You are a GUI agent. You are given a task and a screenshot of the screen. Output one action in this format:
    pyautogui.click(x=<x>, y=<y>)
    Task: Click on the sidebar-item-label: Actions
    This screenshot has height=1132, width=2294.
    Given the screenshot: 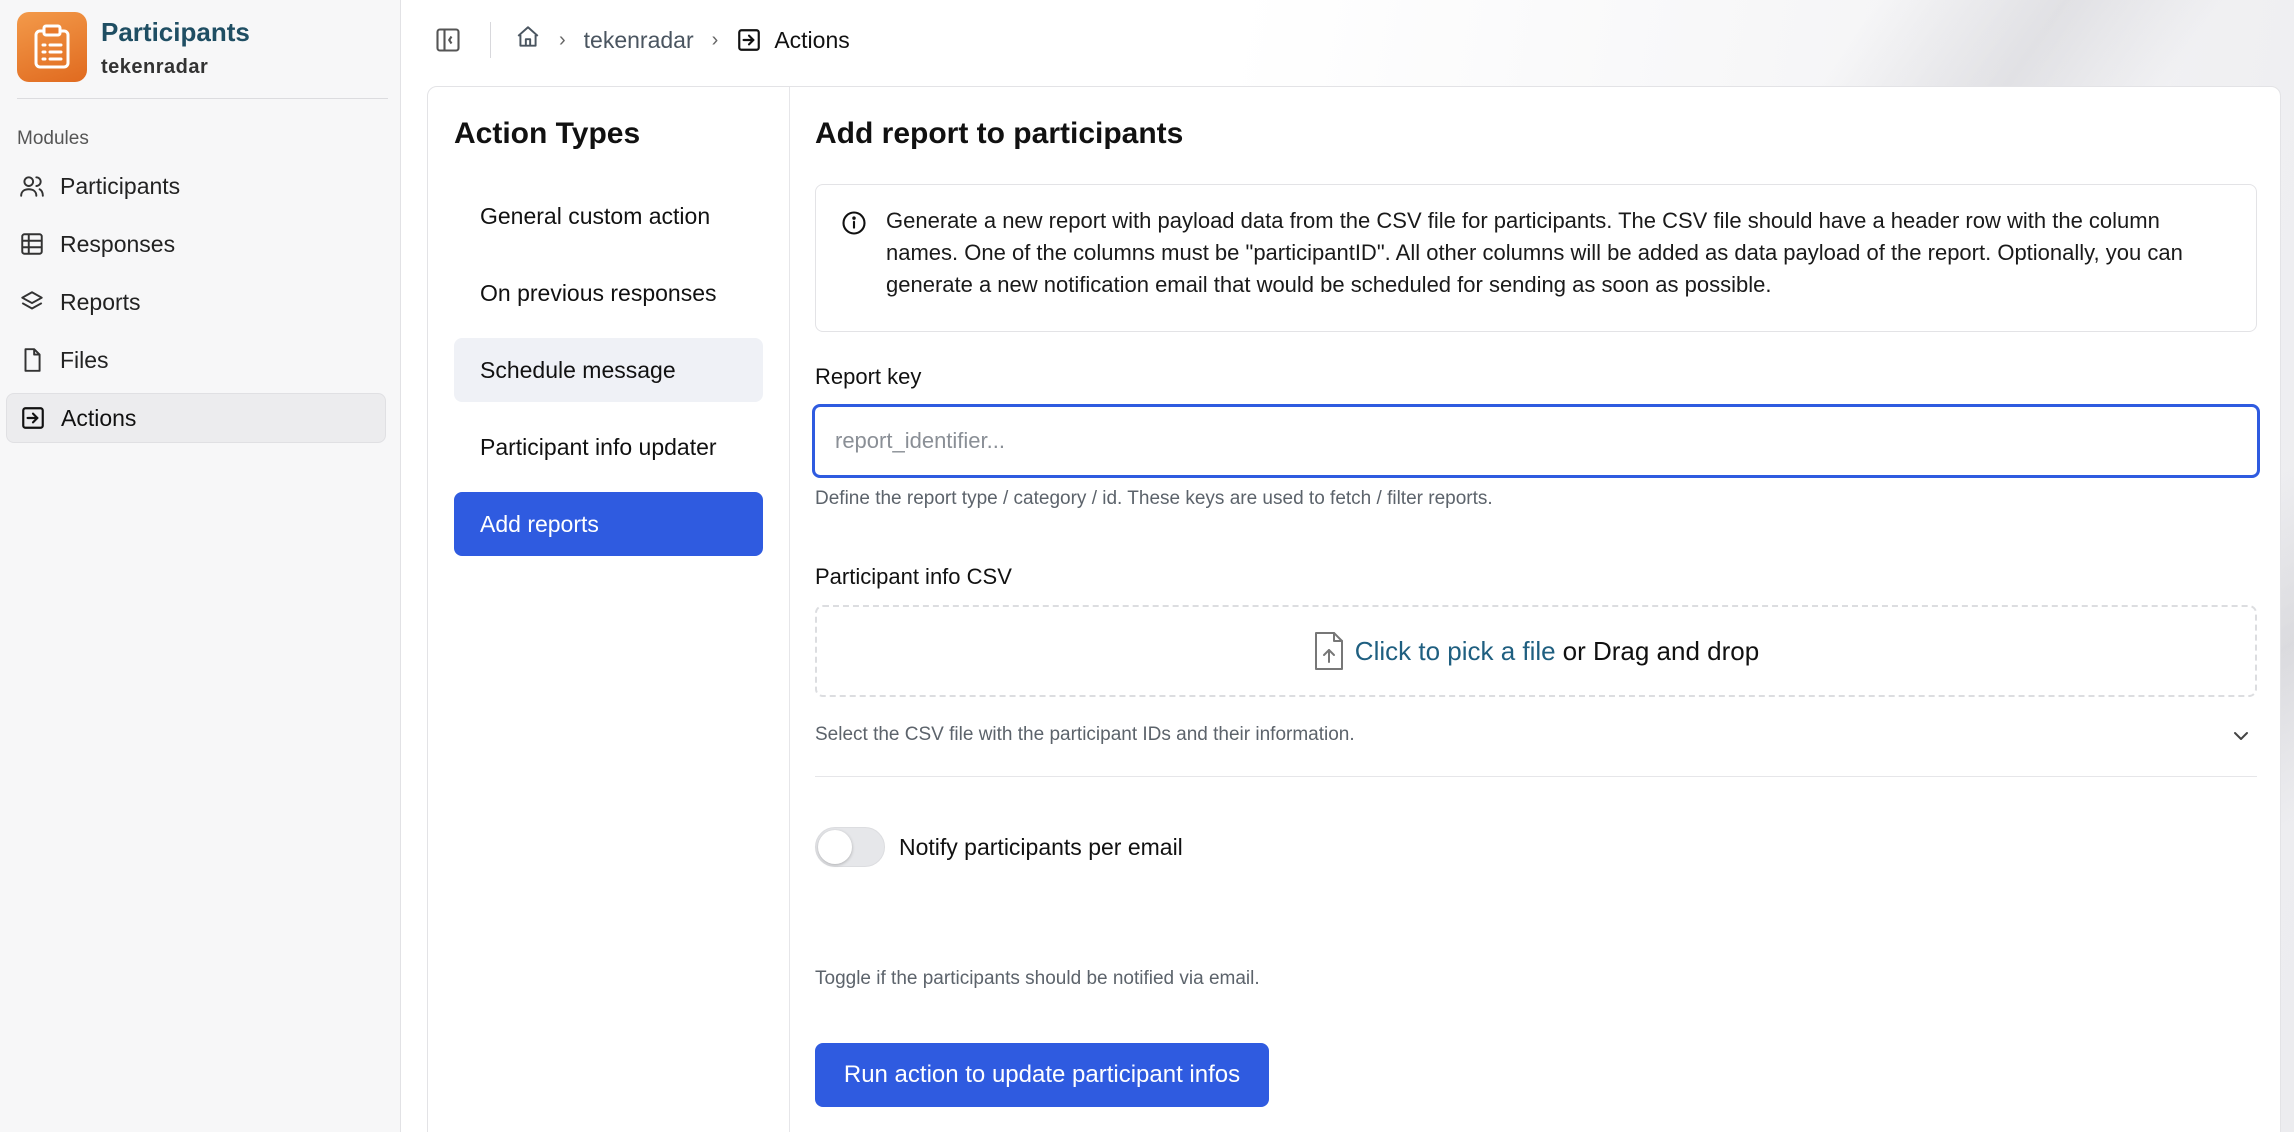 What is the action you would take?
    pyautogui.click(x=99, y=417)
    